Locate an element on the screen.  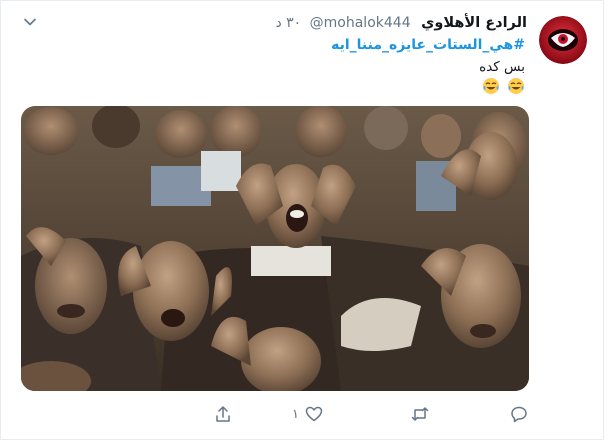
reply-button is located at coordinates (519, 414).